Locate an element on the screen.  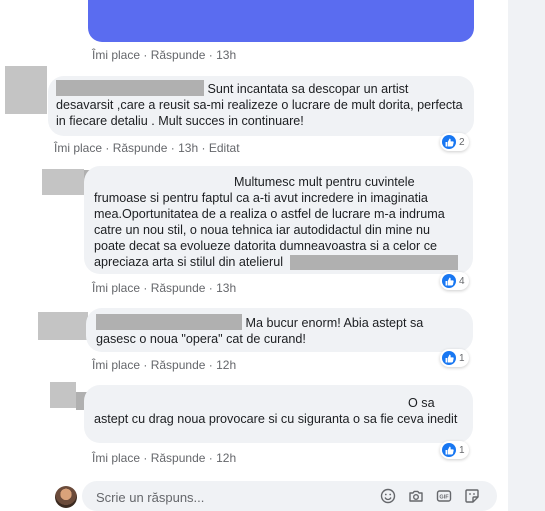
reply-input is located at coordinates (231, 497).